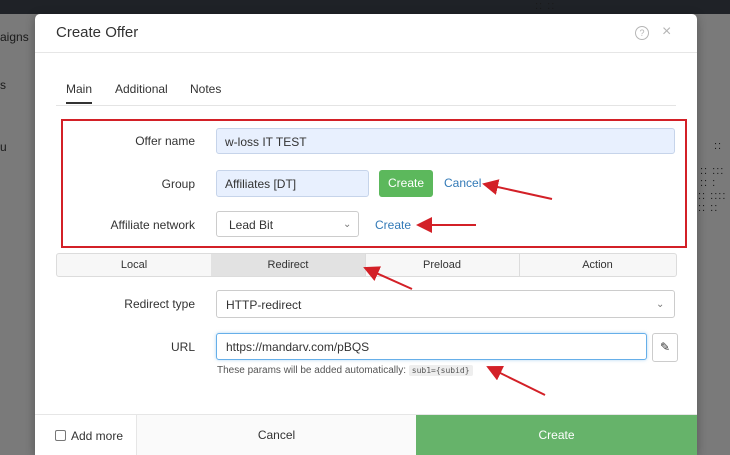 Image resolution: width=730 pixels, height=455 pixels. What do you see at coordinates (445, 304) in the screenshot?
I see `redirect-type-select: HTTP-redirect ⌄` at bounding box center [445, 304].